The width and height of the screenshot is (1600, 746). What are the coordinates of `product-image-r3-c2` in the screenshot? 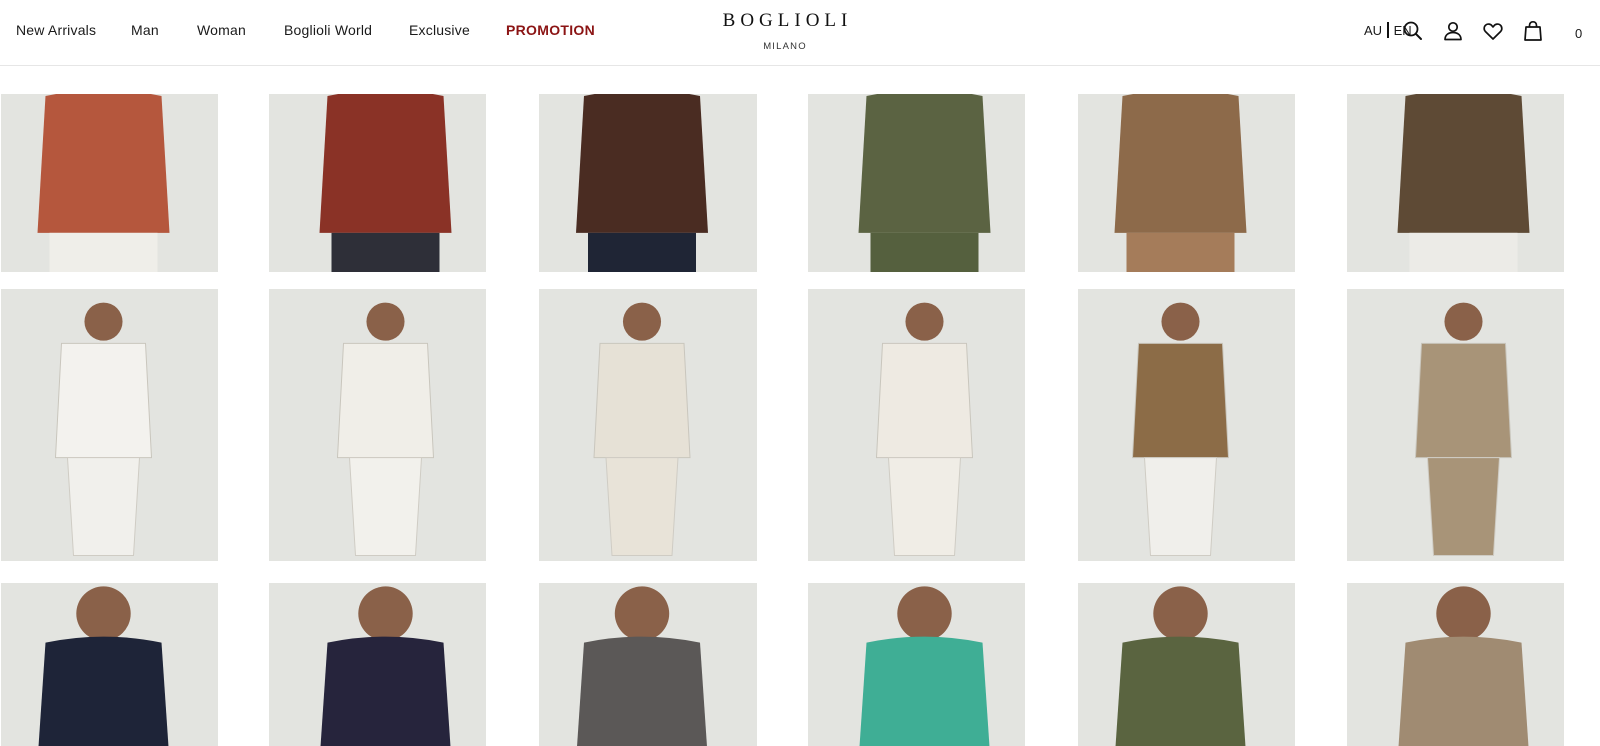 It's located at (377, 664).